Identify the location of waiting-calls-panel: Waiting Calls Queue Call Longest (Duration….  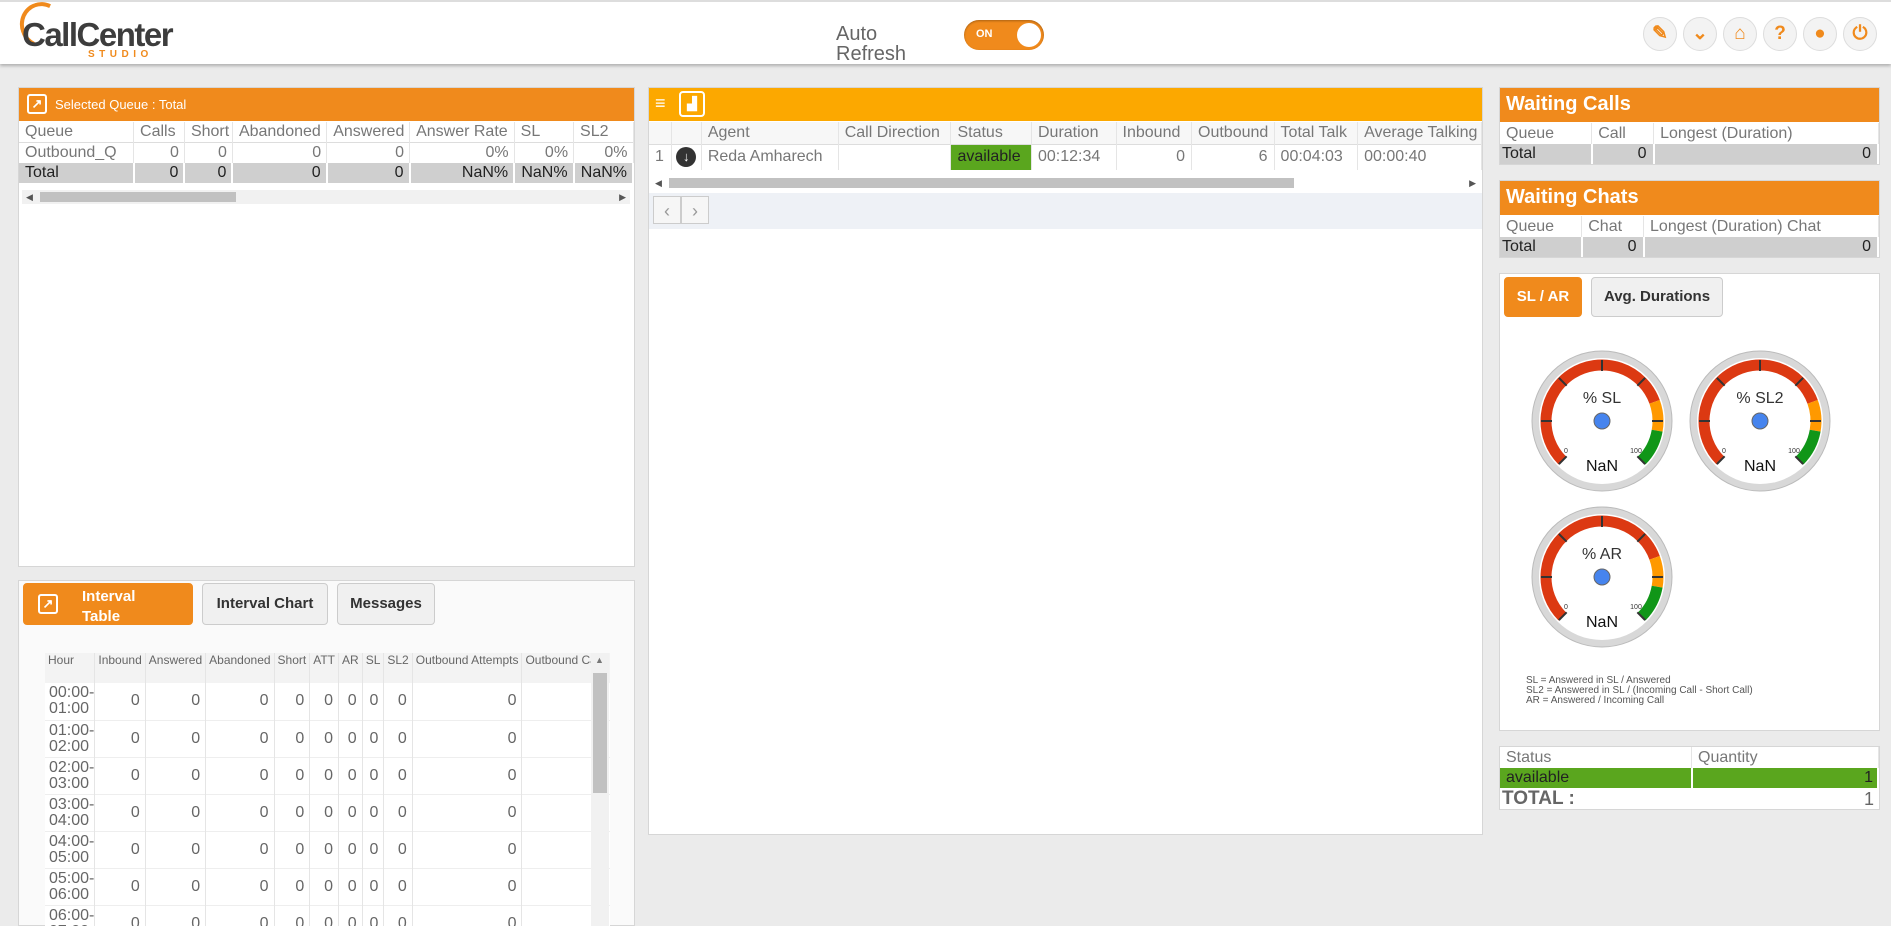
(1689, 126).